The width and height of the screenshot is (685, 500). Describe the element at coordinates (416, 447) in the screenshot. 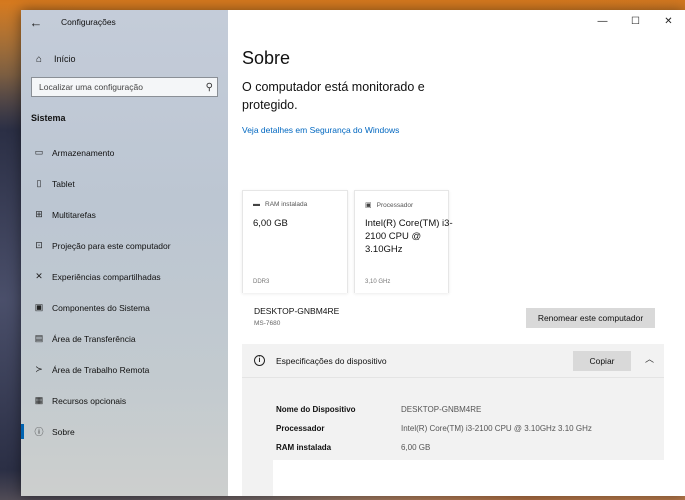

I see `spec-value: 6,00 GB` at that location.